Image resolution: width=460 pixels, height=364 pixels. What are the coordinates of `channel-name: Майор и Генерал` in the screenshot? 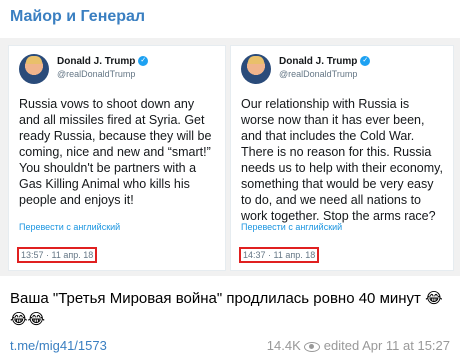 It's located at (77, 17).